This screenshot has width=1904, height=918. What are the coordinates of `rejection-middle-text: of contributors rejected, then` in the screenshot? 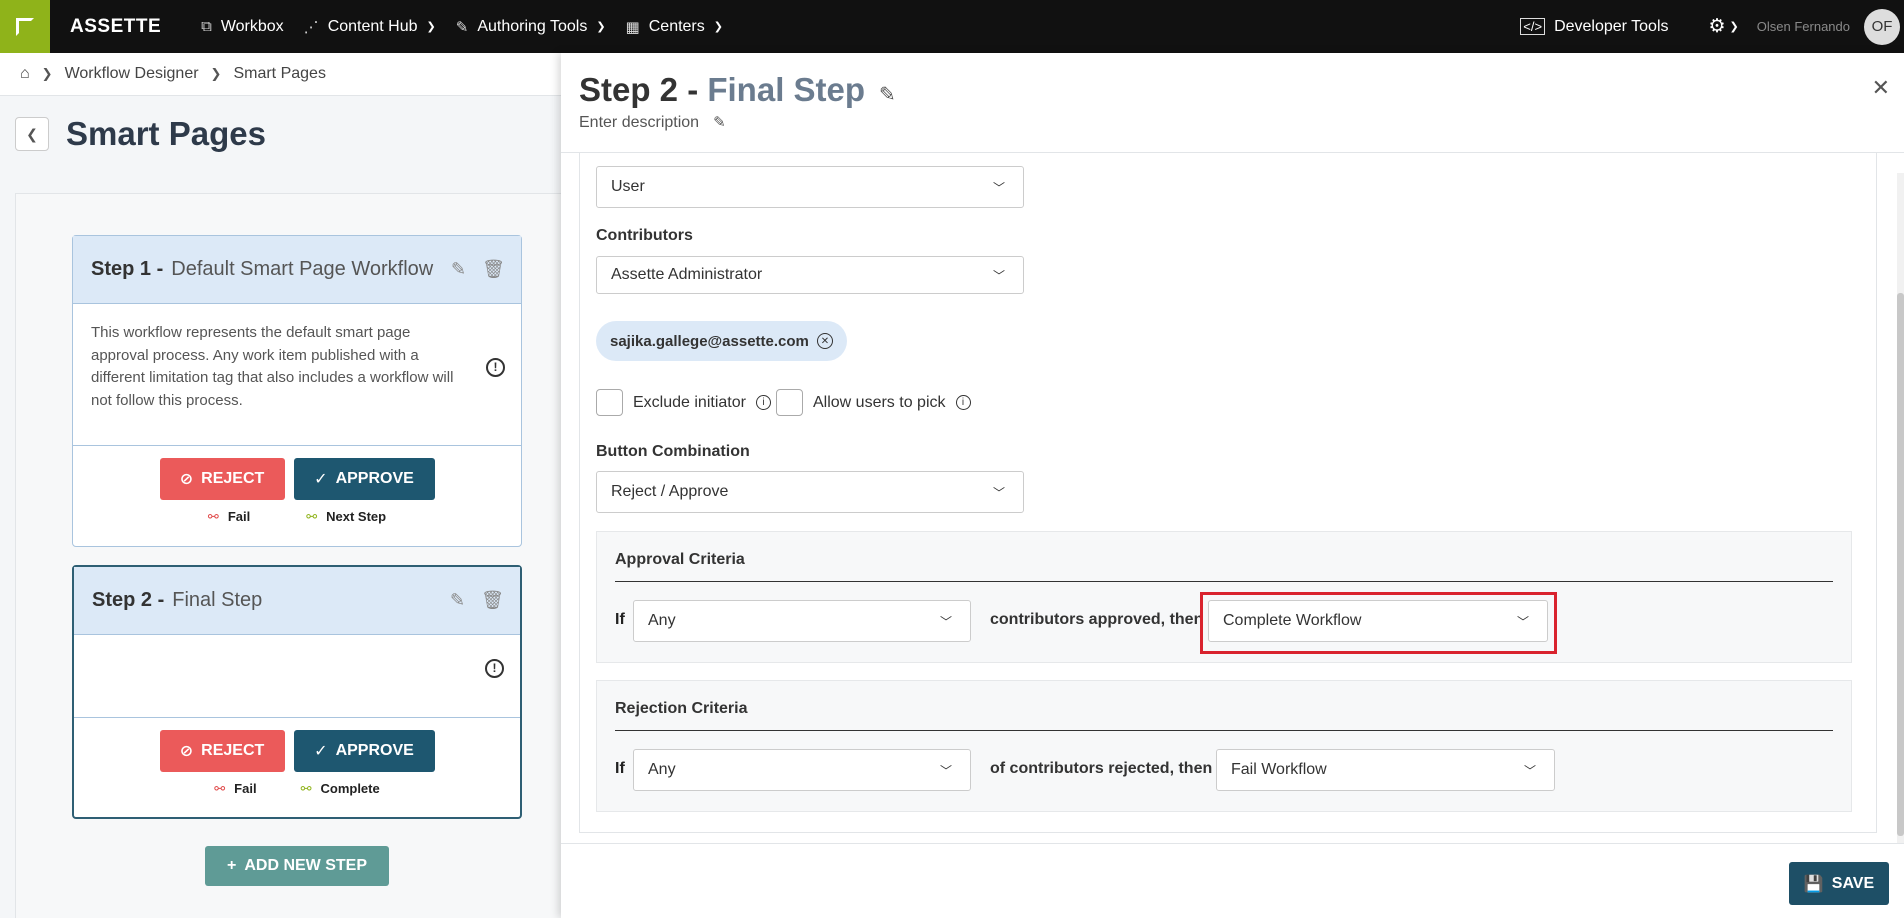 It's located at (1101, 768).